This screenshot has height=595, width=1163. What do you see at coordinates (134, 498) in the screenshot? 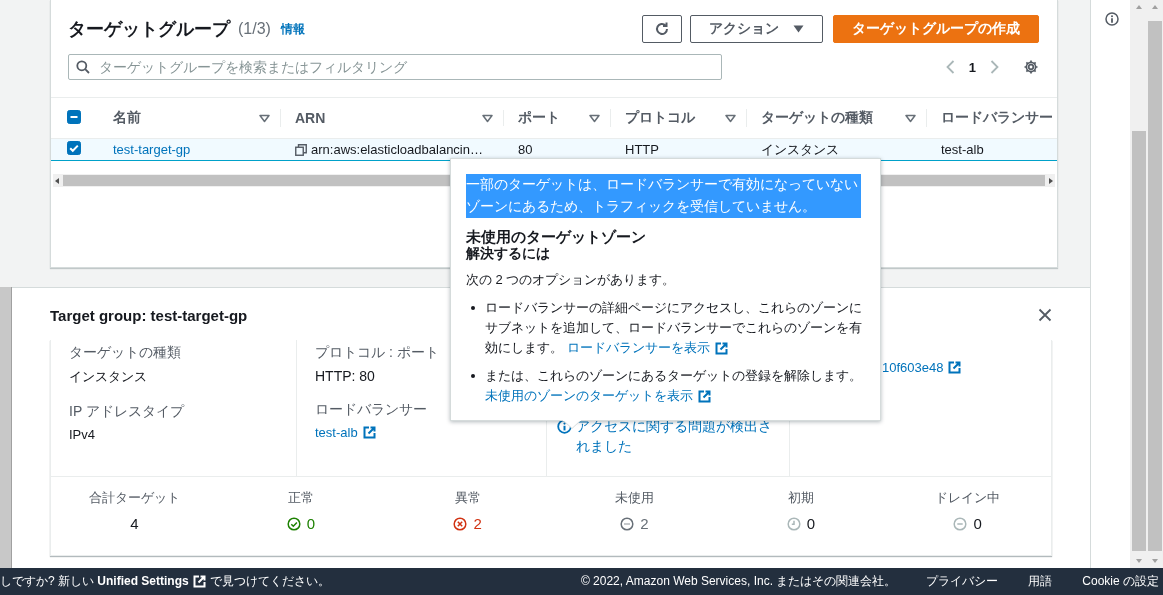
I see `stat-label: 合計ターゲット` at bounding box center [134, 498].